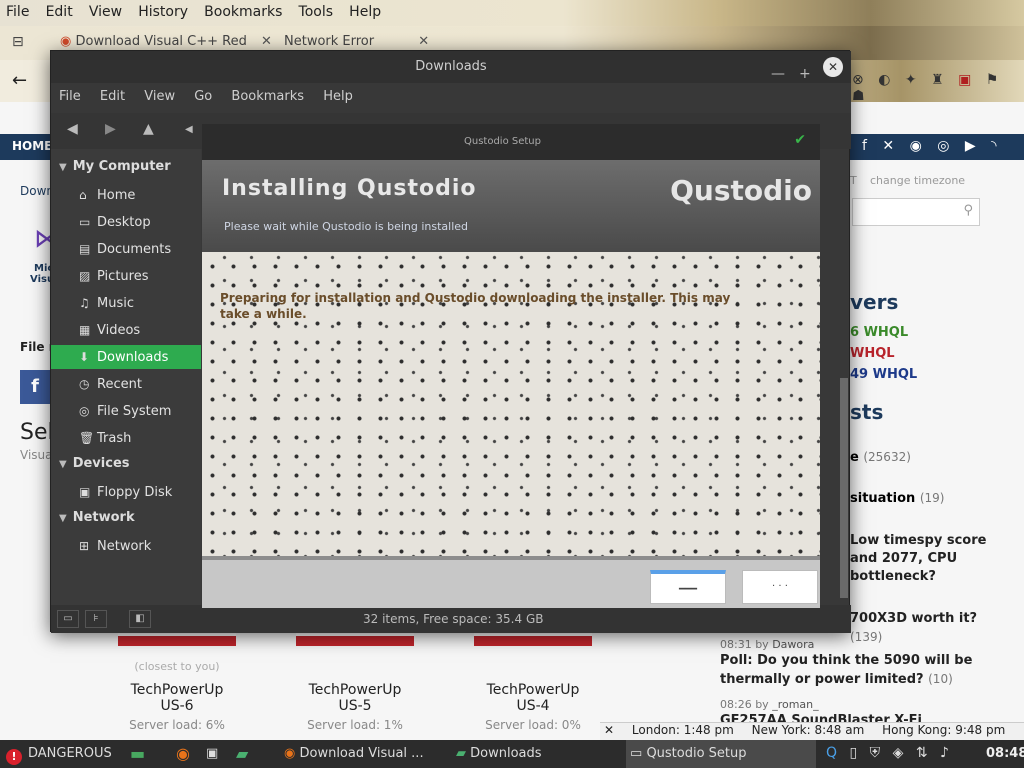  Describe the element at coordinates (993, 146) in the screenshot. I see `rss-icon: ◝` at that location.